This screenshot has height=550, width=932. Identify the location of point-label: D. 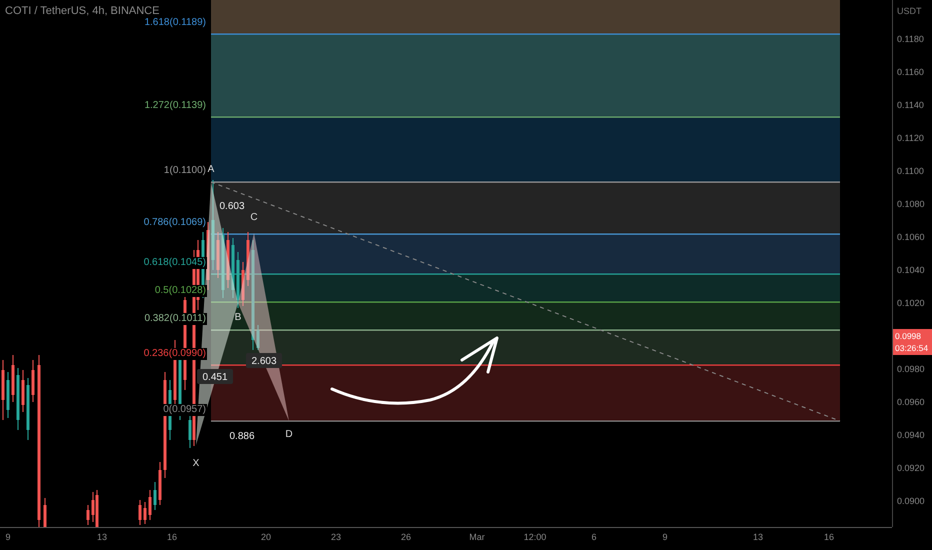
(289, 434).